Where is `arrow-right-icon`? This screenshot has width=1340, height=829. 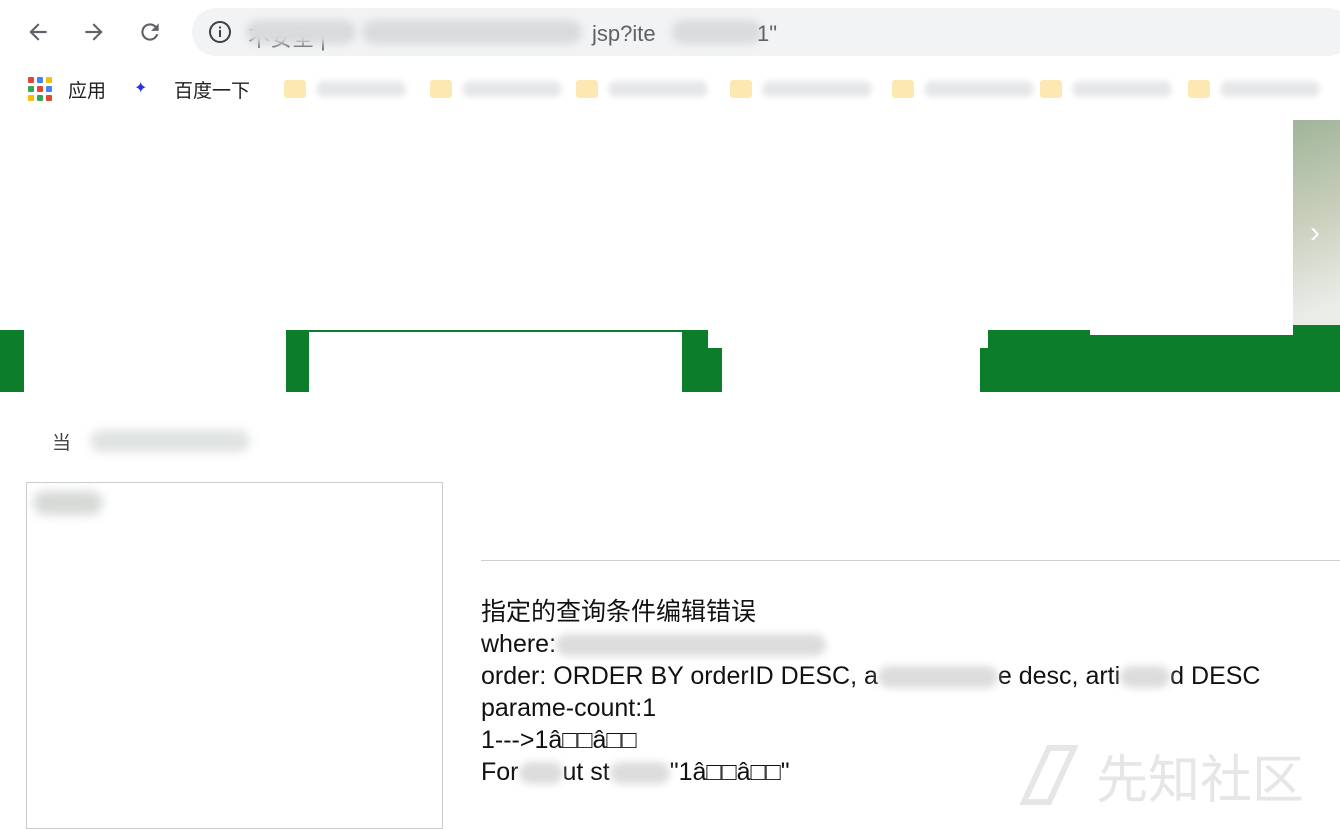
arrow-right-icon is located at coordinates (94, 32).